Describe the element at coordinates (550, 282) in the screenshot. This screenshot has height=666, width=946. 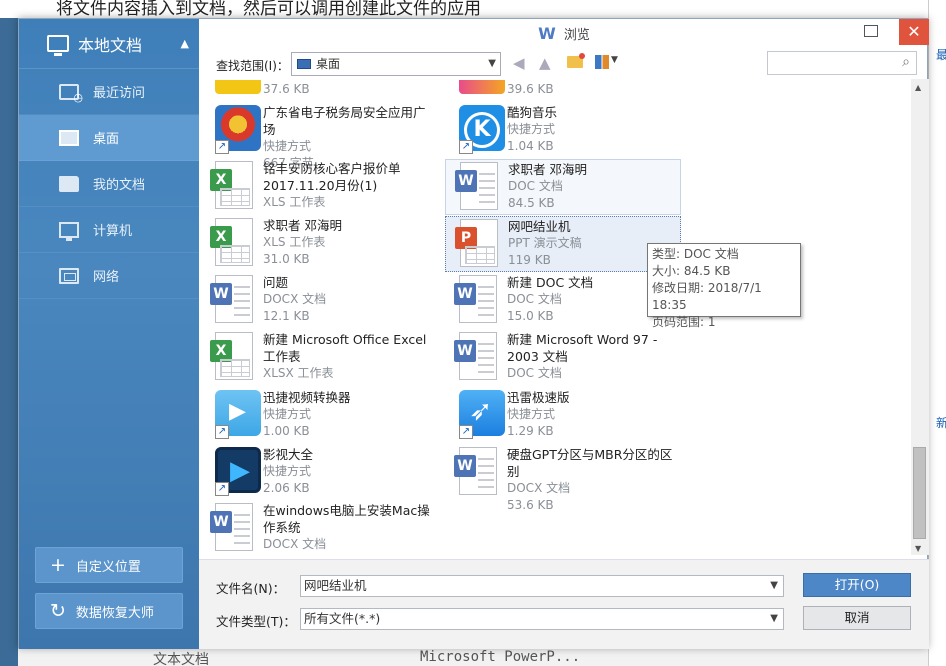
I see `file-name: 新建 DOC 文档` at that location.